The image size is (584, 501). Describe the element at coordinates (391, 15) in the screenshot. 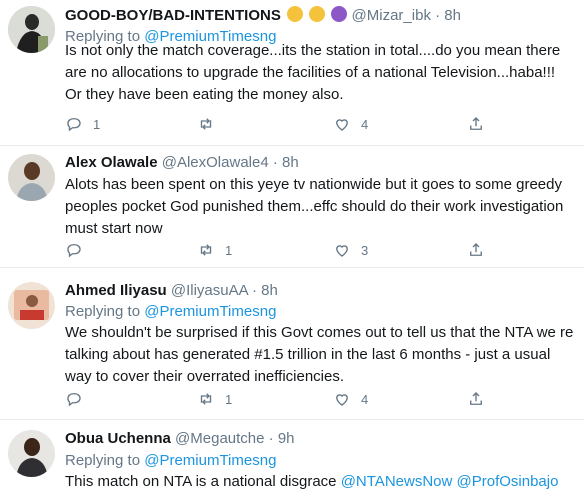

I see `user-handle: @Mizar_ibk` at that location.